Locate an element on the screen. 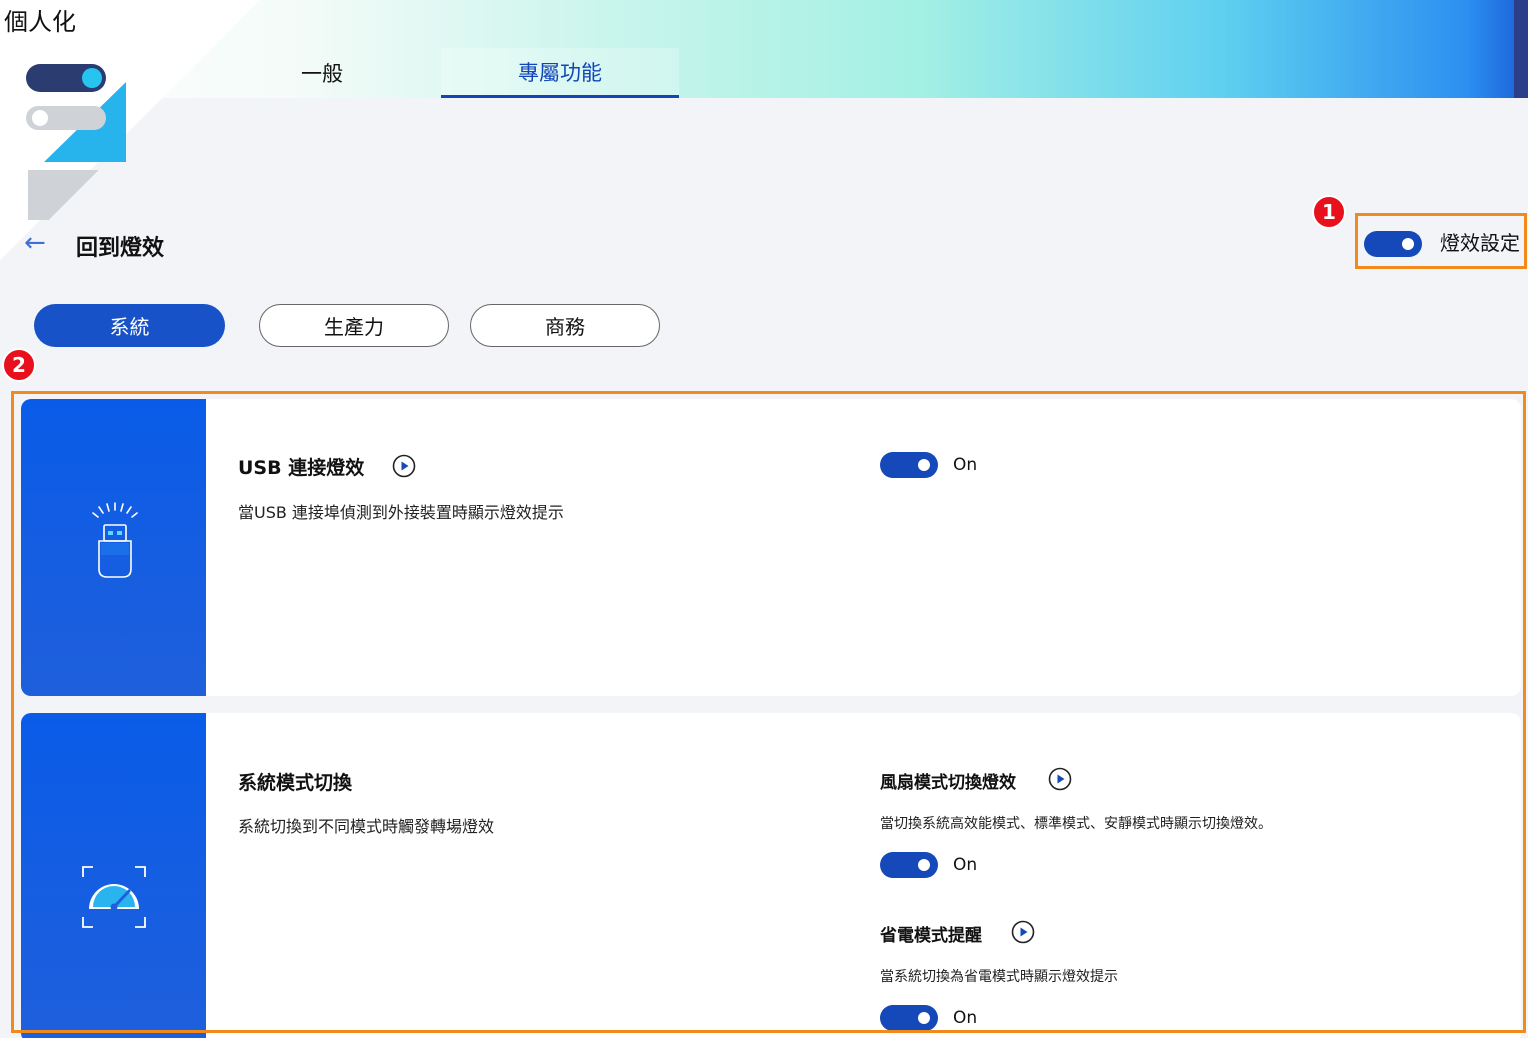 The height and width of the screenshot is (1038, 1528). lighting-setting-group: 燈效設定 is located at coordinates (1441, 241).